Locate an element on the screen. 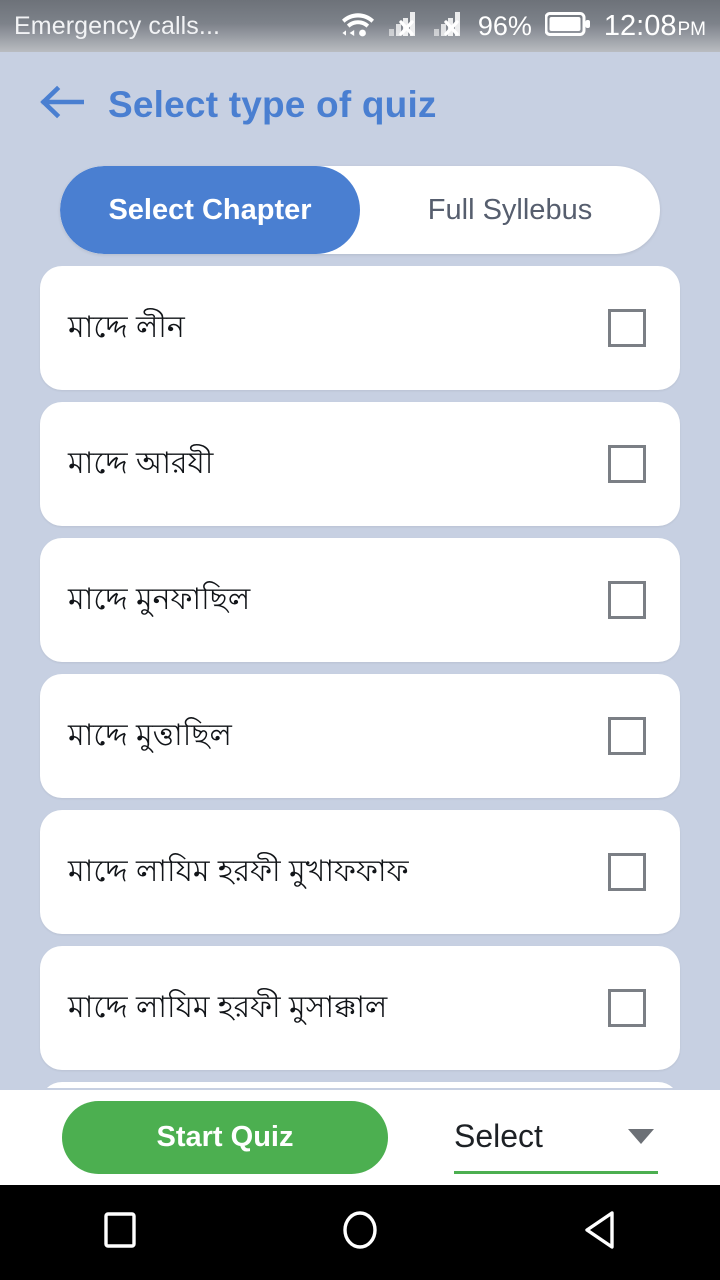 The height and width of the screenshot is (1280, 720). dropdown-value: Select is located at coordinates (498, 1135).